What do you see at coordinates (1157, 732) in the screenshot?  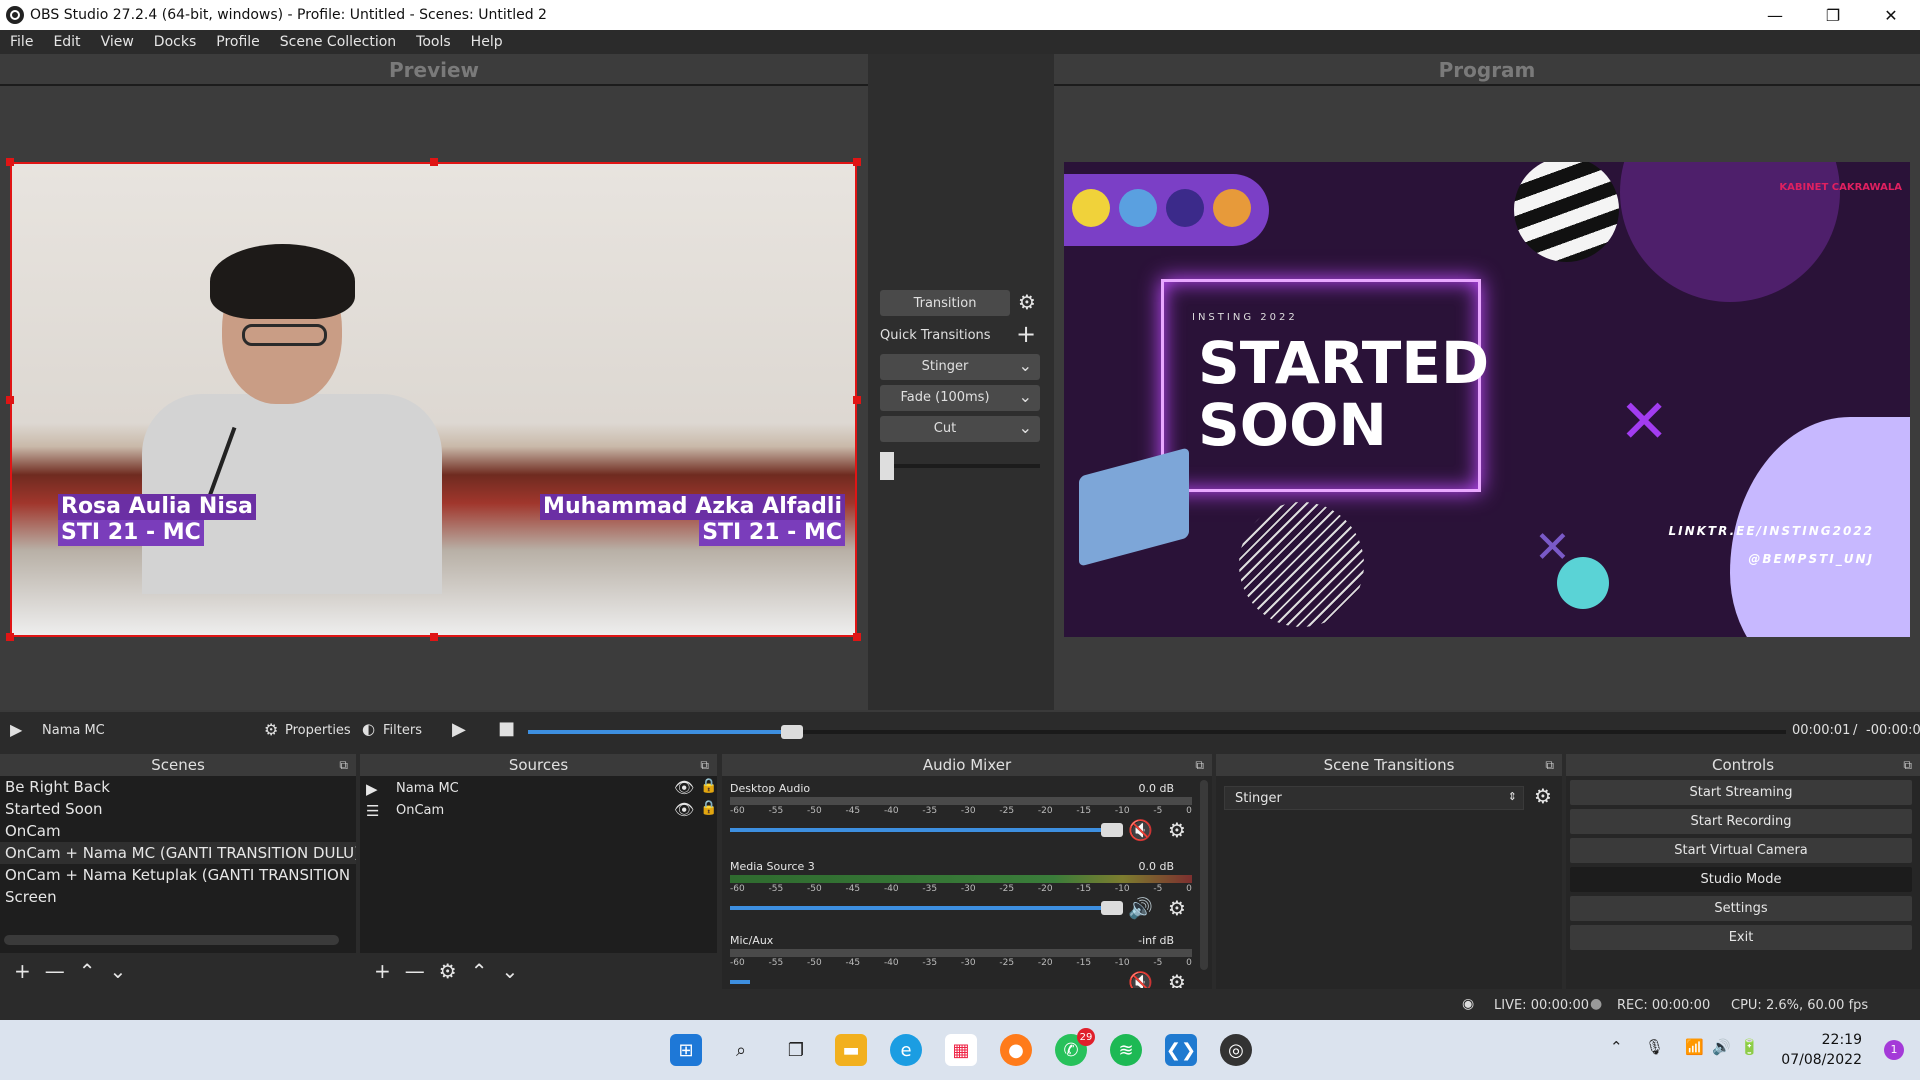 I see `media-seek-bar` at bounding box center [1157, 732].